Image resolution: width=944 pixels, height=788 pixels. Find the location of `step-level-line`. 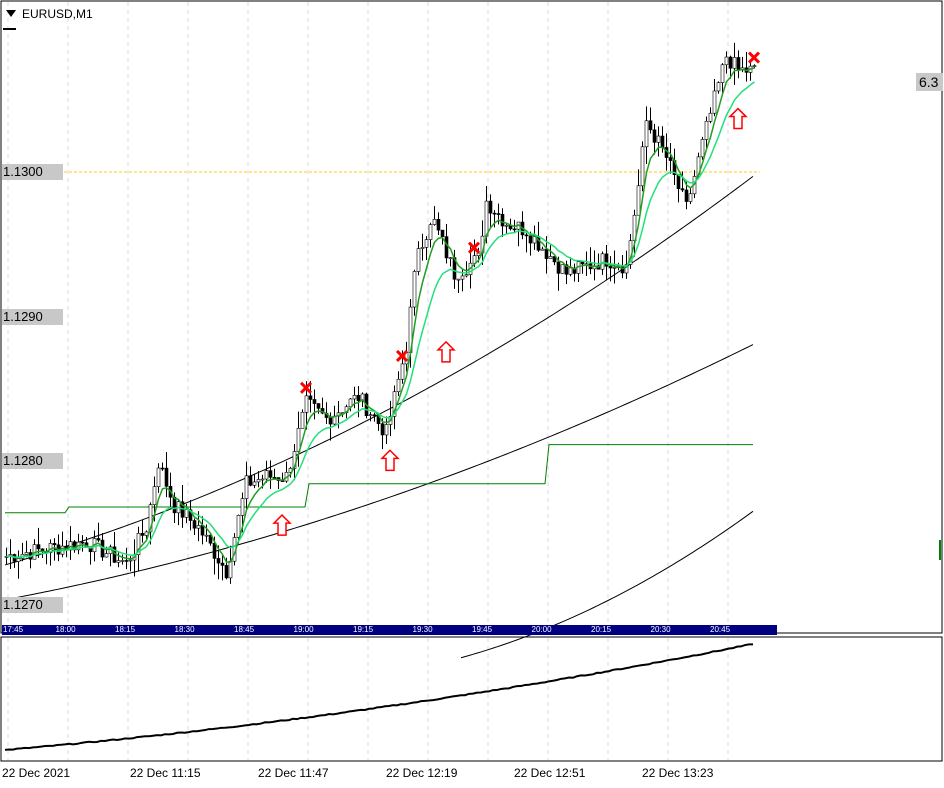

step-level-line is located at coordinates (379, 479).